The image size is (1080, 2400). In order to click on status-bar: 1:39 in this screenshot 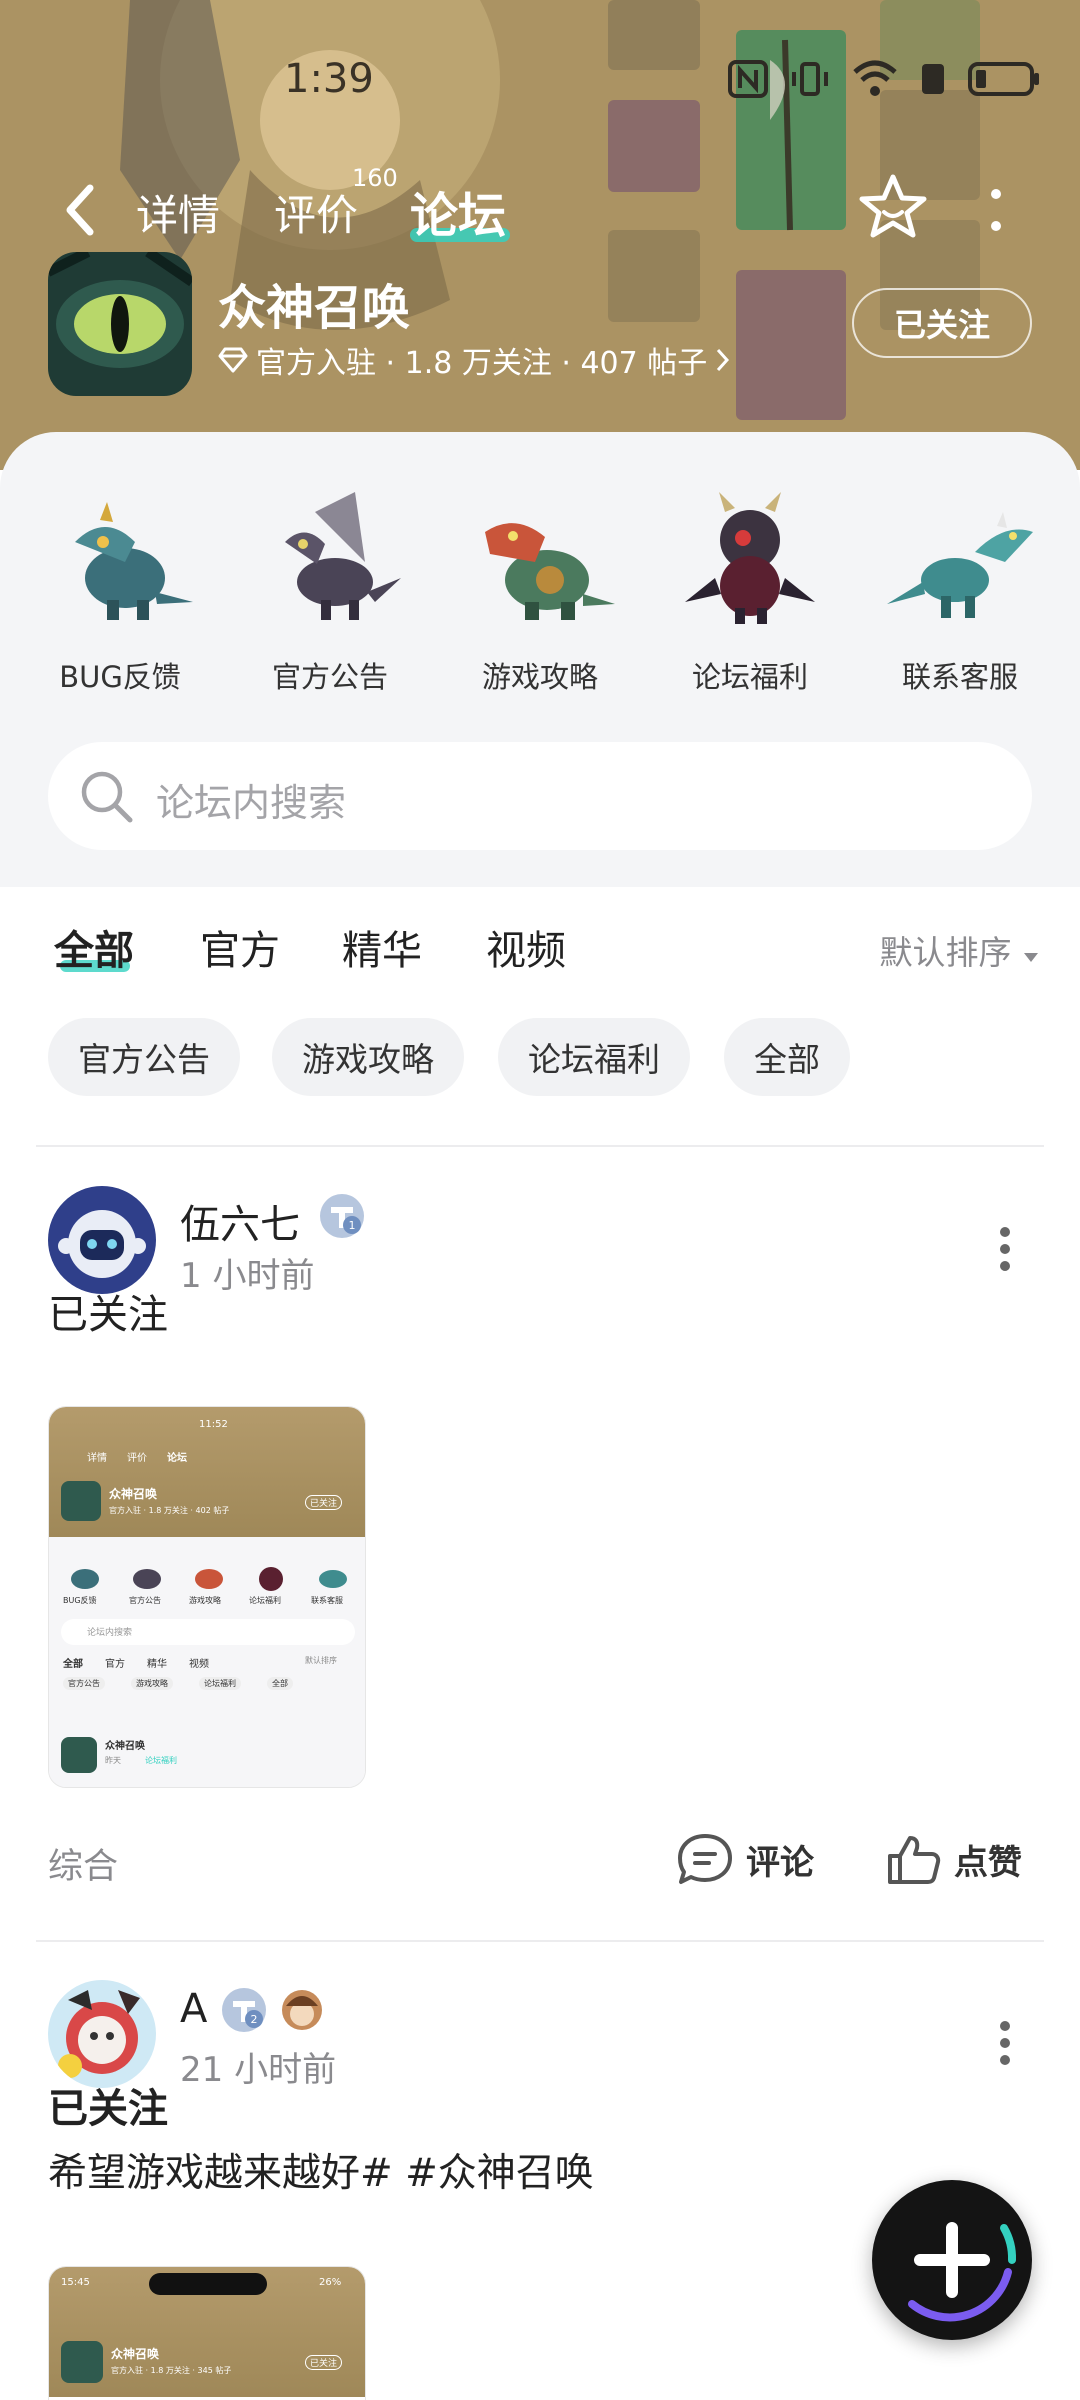, I will do `click(540, 80)`.